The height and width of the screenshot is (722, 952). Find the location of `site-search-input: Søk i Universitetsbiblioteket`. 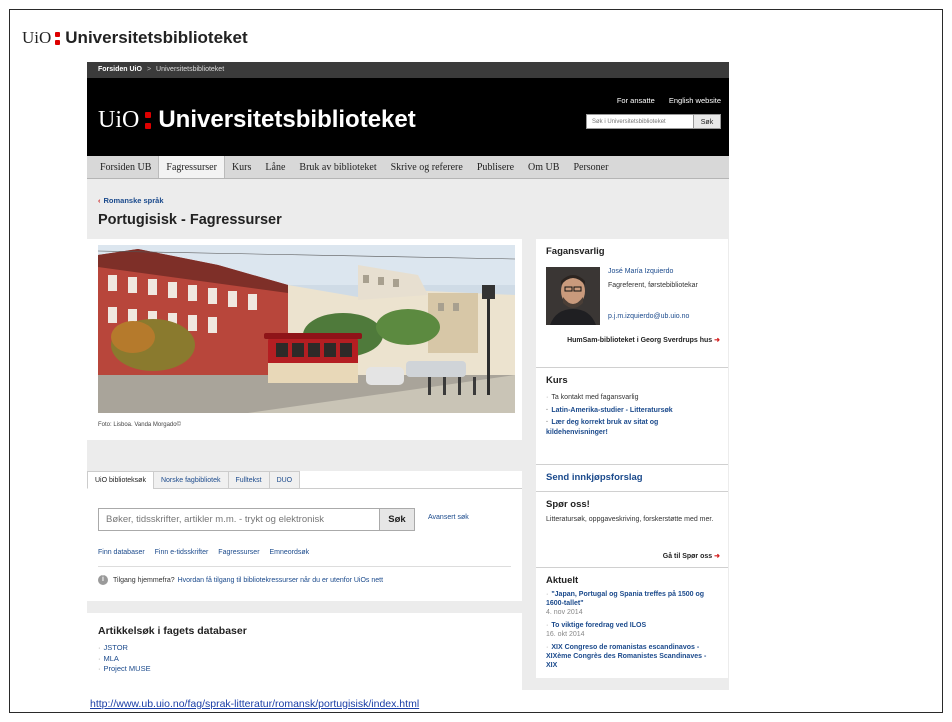

site-search-input: Søk i Universitetsbiblioteket is located at coordinates (640, 121).